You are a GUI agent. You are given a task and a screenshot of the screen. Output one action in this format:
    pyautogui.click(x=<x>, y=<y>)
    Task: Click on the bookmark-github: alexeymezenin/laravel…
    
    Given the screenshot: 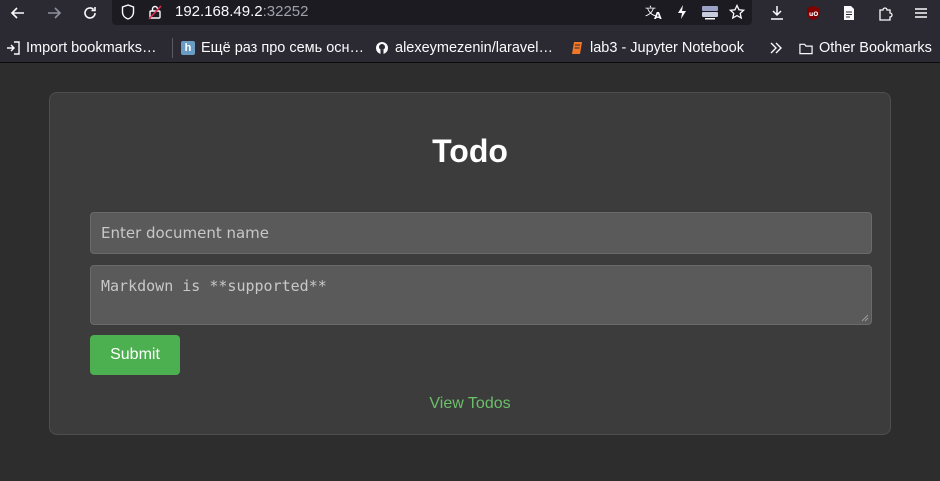 What is the action you would take?
    pyautogui.click(x=464, y=48)
    